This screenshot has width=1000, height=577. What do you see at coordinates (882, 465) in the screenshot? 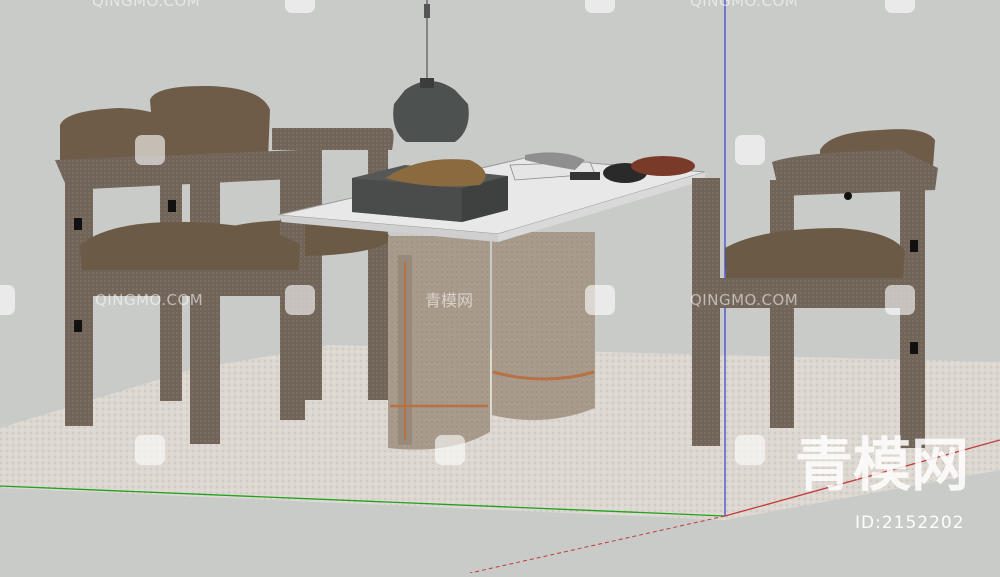
I see `watermark-logo-text: 青模网` at bounding box center [882, 465].